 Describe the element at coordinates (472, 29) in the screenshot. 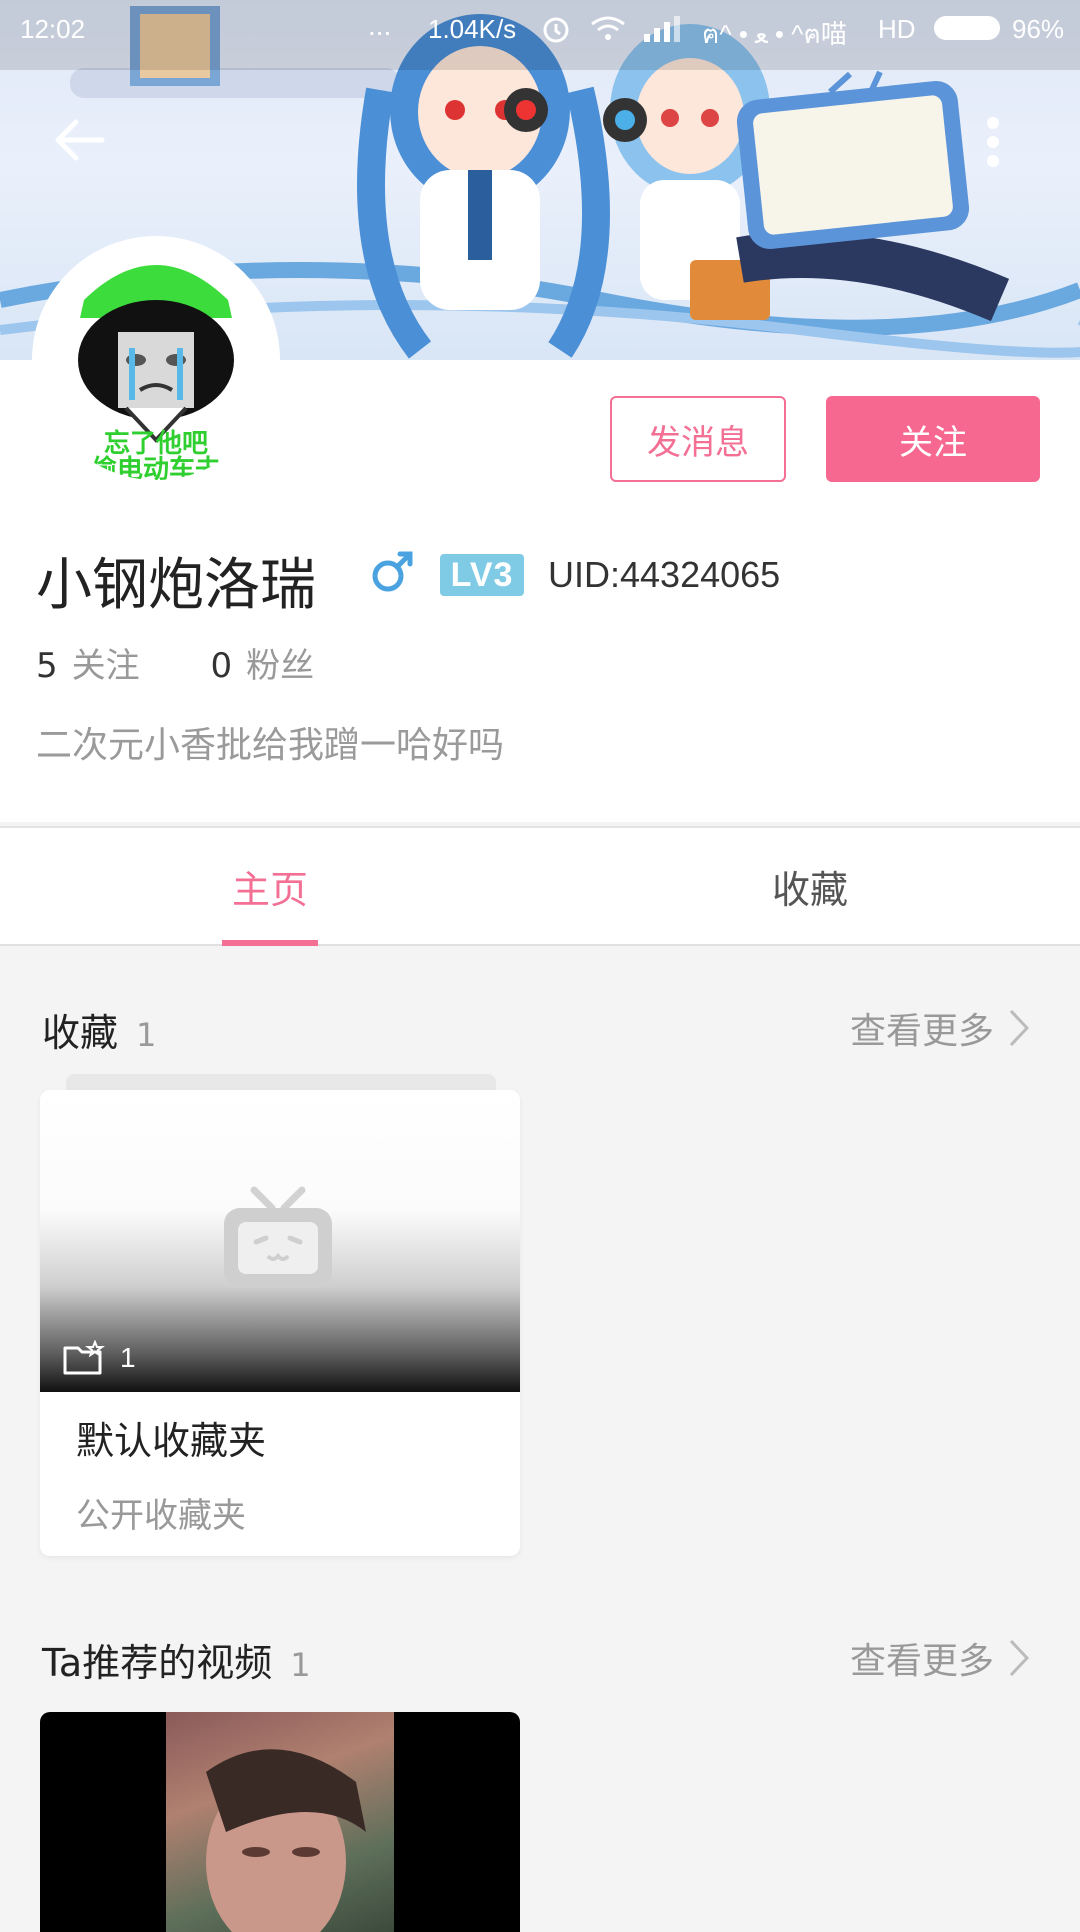

I see `status-net-speed: 1.04K/s` at that location.